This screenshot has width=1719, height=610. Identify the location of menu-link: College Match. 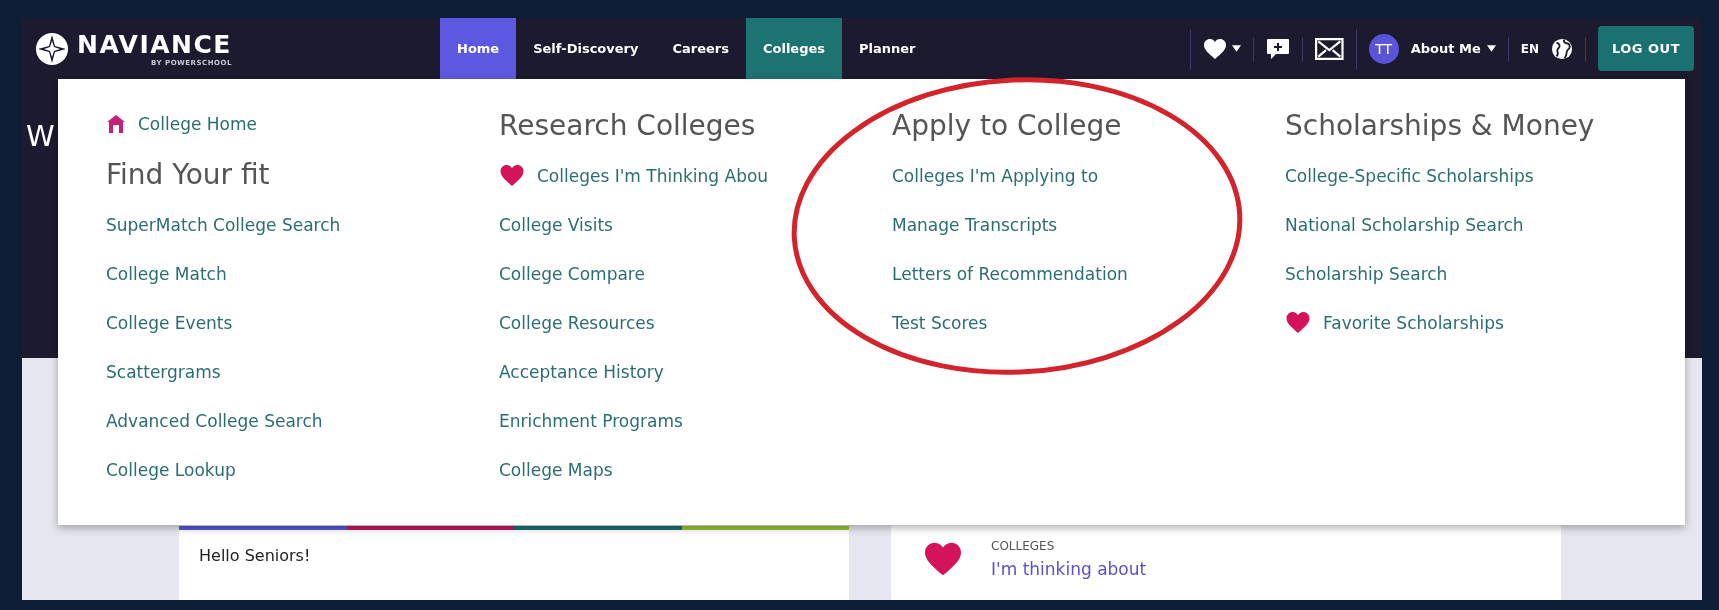
(166, 273).